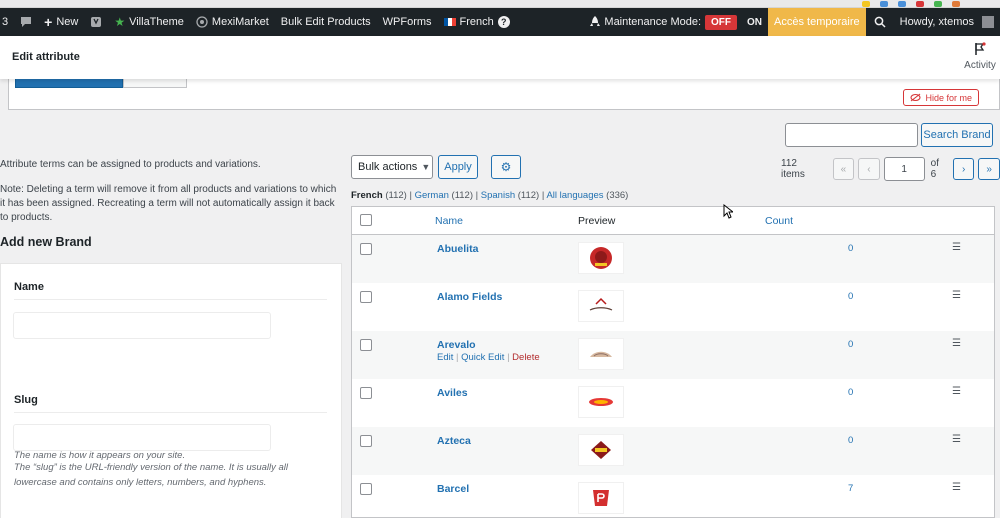 The image size is (1000, 518). Describe the element at coordinates (453, 489) in the screenshot. I see `row-name-link: Barcel` at that location.